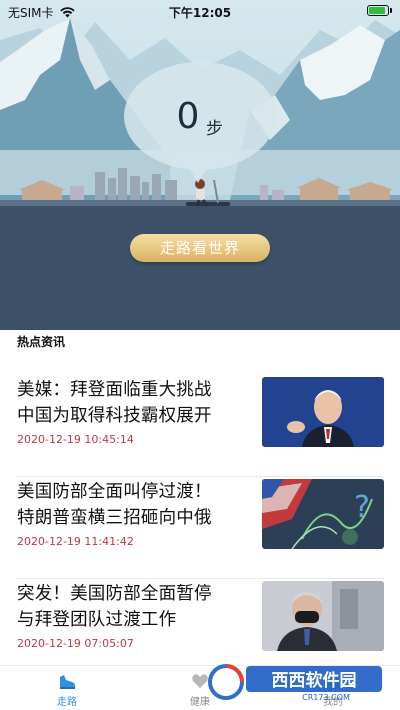  I want to click on news-thumbnail: ?, so click(323, 514).